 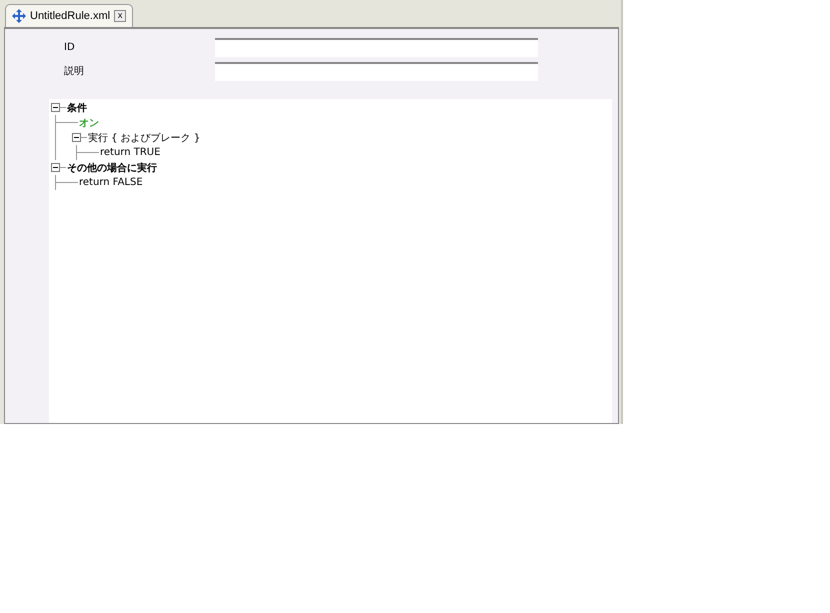 I want to click on move-arrows-icon, so click(x=19, y=16).